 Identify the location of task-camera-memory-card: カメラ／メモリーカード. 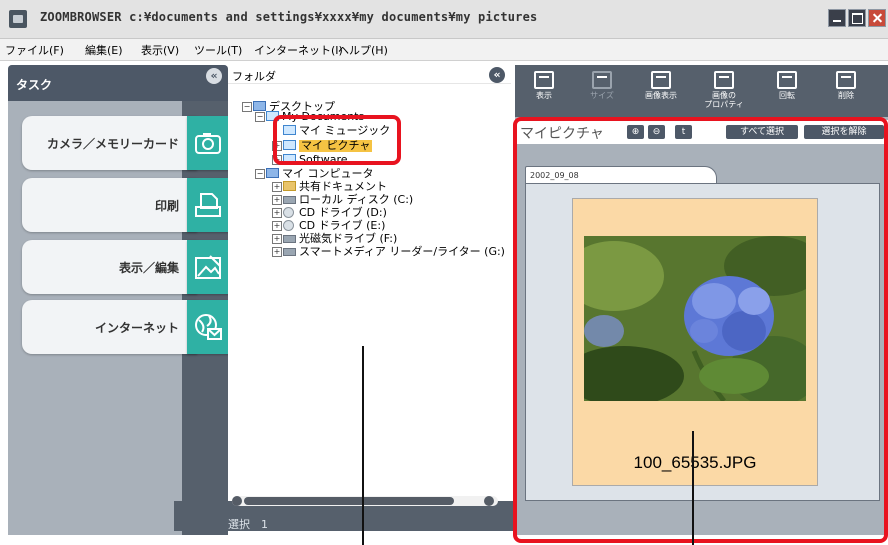
(109, 143).